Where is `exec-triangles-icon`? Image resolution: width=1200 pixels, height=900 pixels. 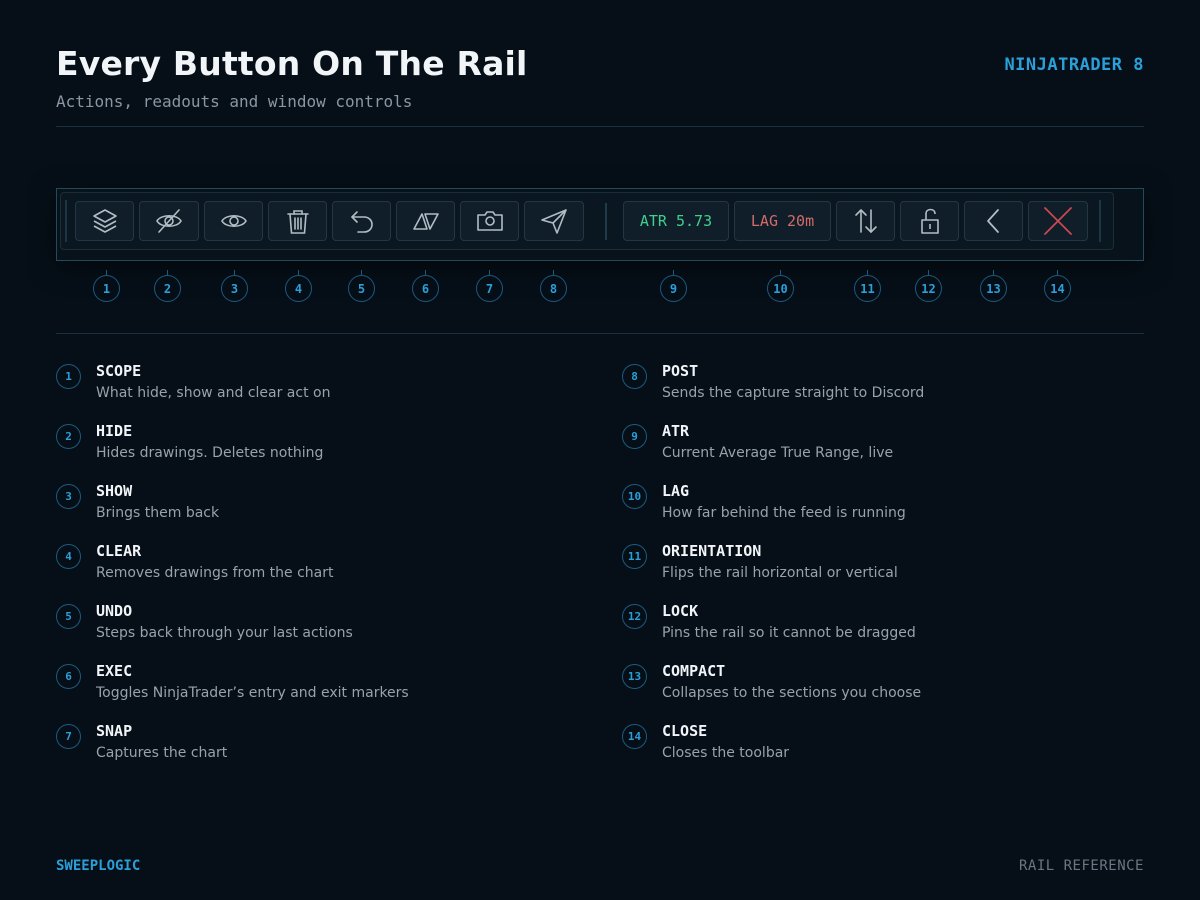 exec-triangles-icon is located at coordinates (426, 221).